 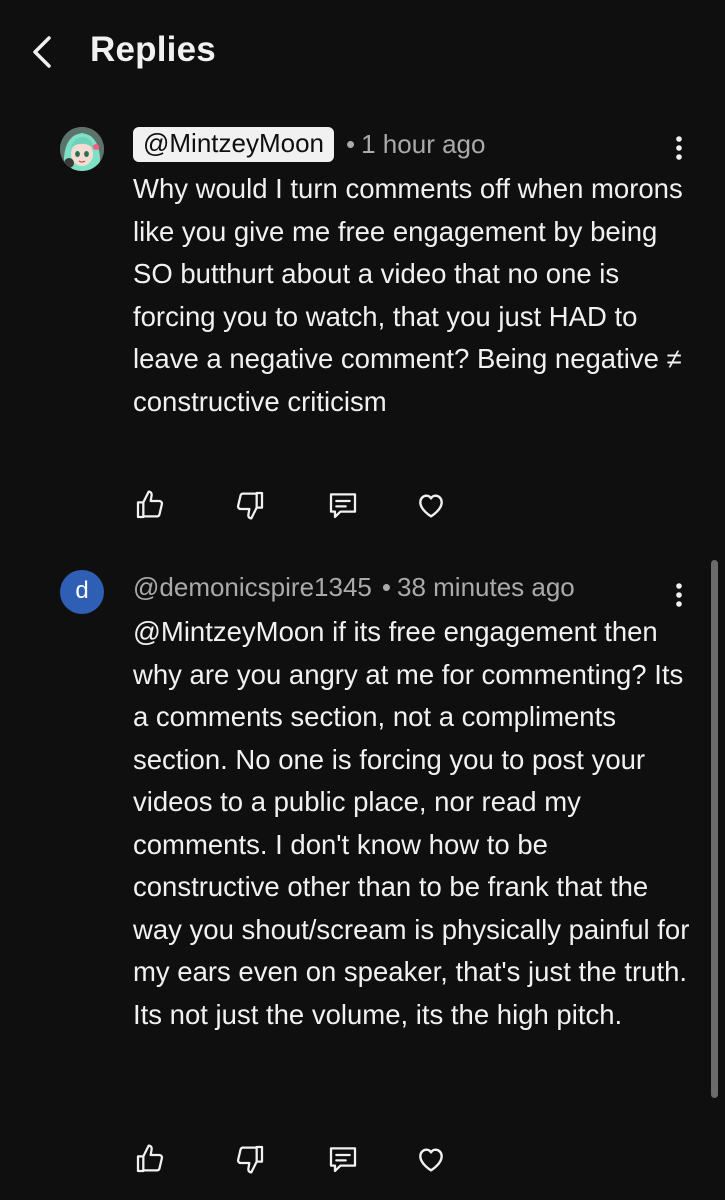 What do you see at coordinates (362, 52) in the screenshot?
I see `header: Replies` at bounding box center [362, 52].